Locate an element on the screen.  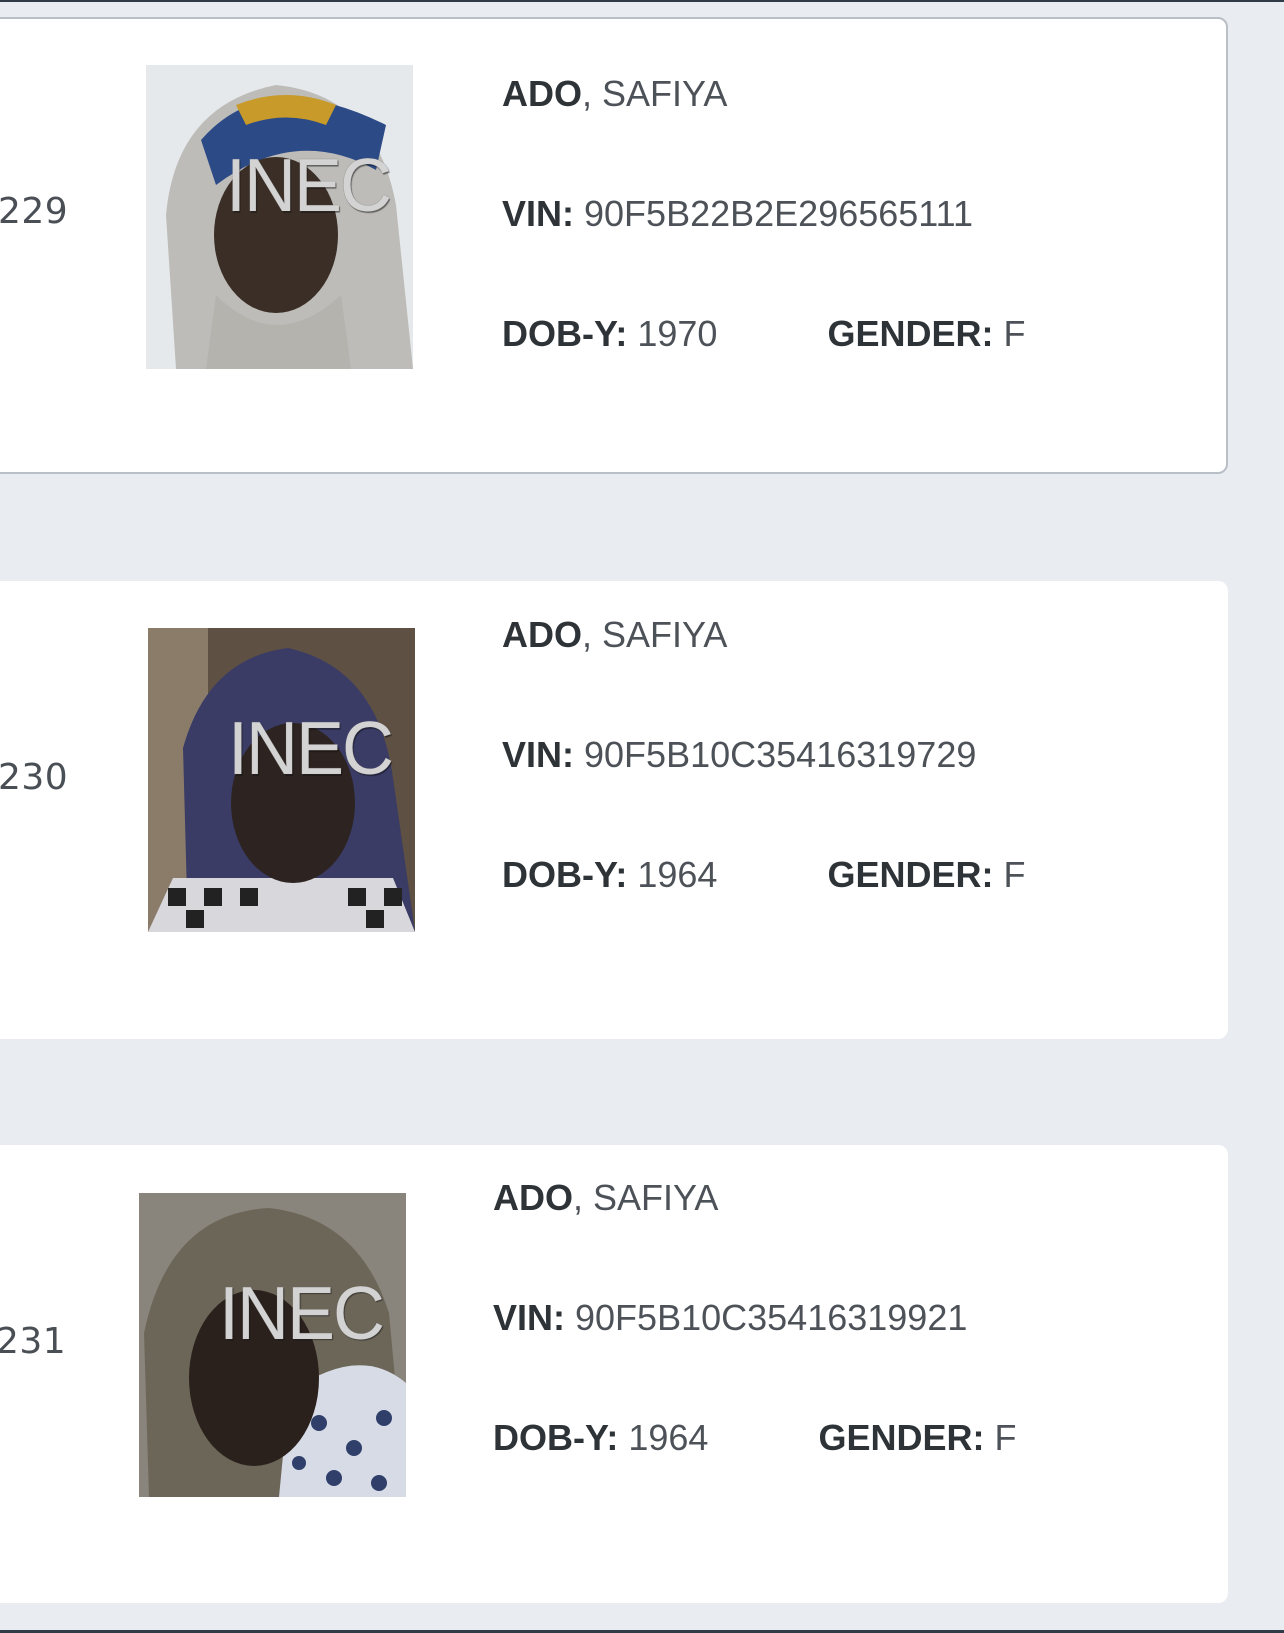
voter-vin: VIN: 90F5B10C35416319921 is located at coordinates (754, 1318).